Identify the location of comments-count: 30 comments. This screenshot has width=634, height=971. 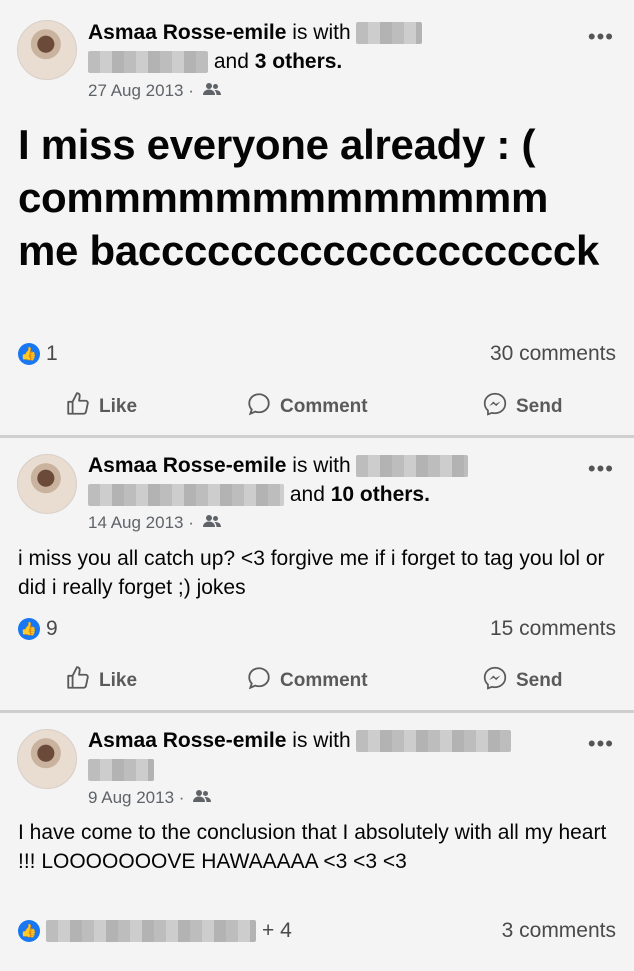
(553, 354).